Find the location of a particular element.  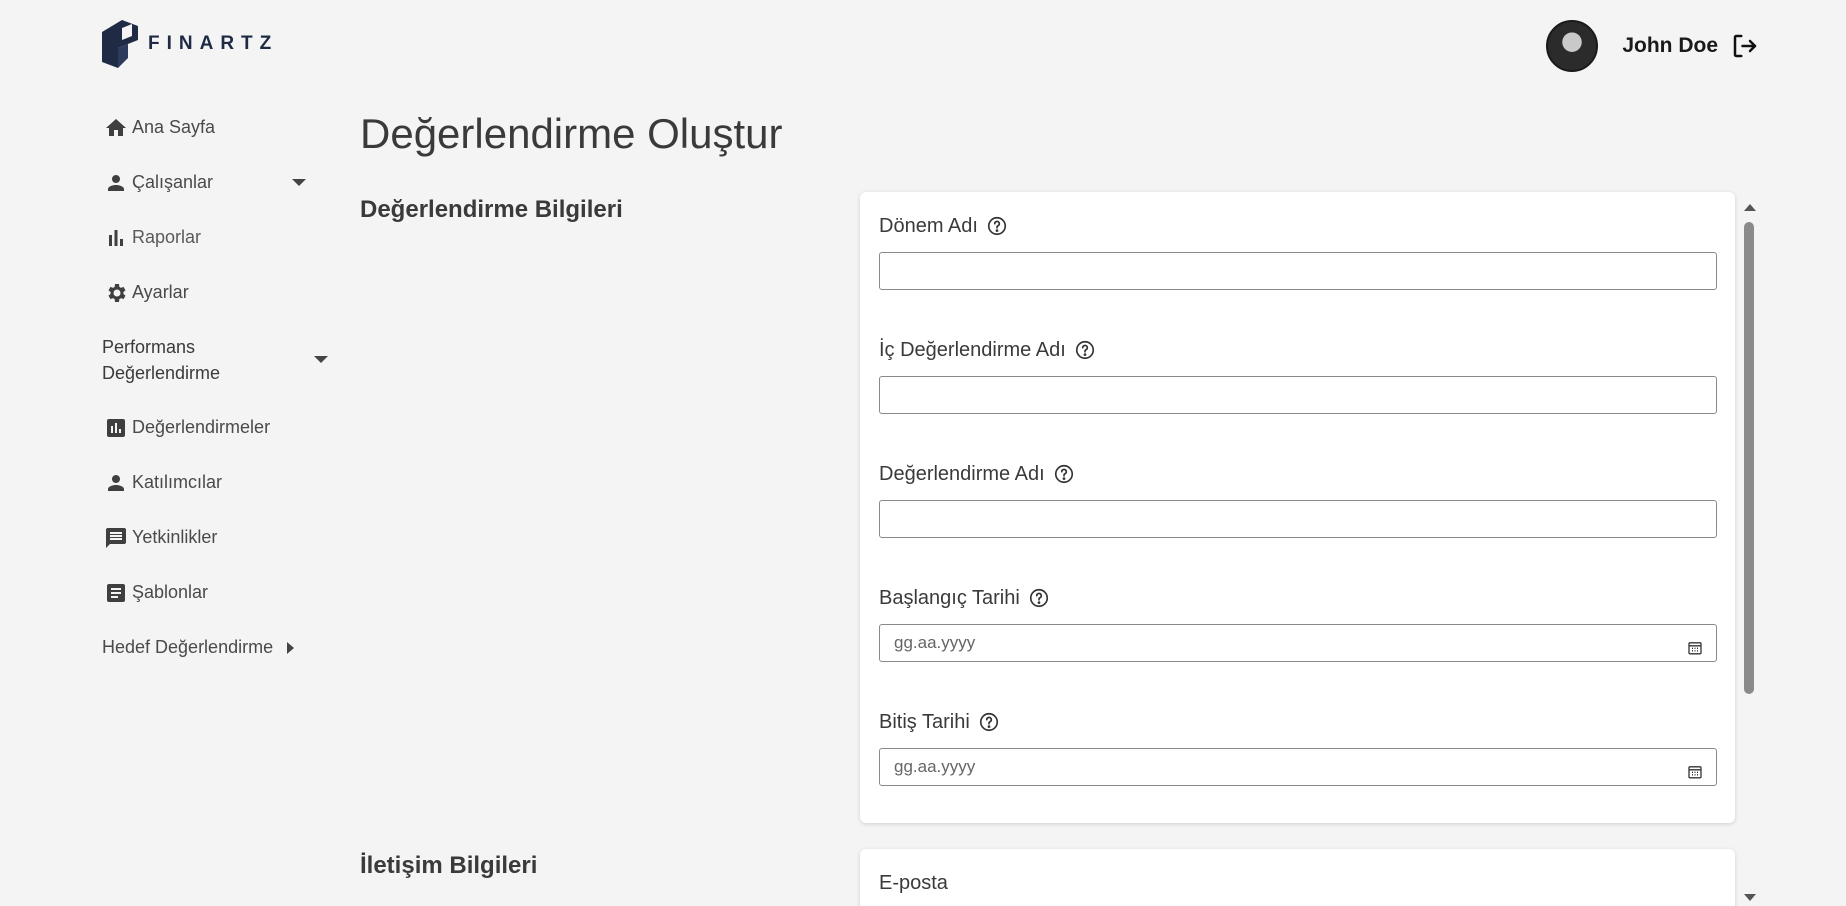

scroll-up-arrow-icon is located at coordinates (1750, 207).